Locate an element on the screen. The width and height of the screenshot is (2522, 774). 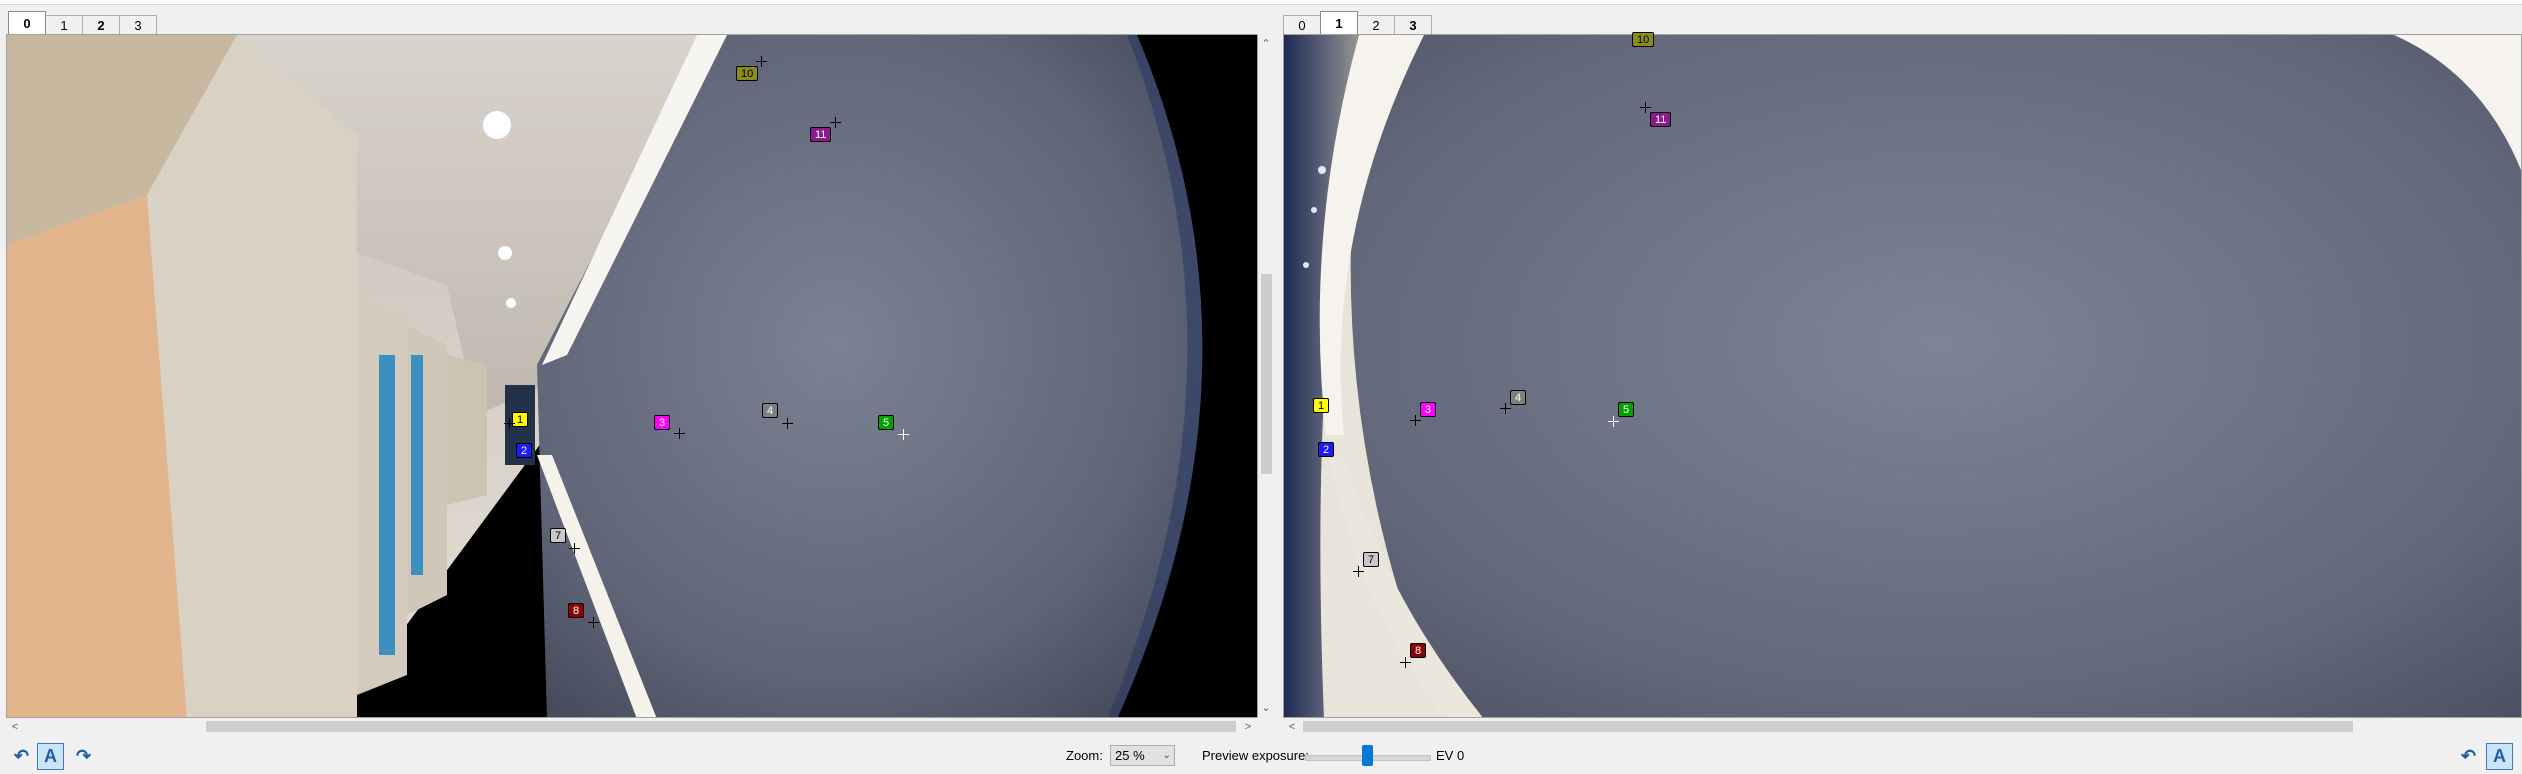
right-auto-add-button: A is located at coordinates (2499, 756).